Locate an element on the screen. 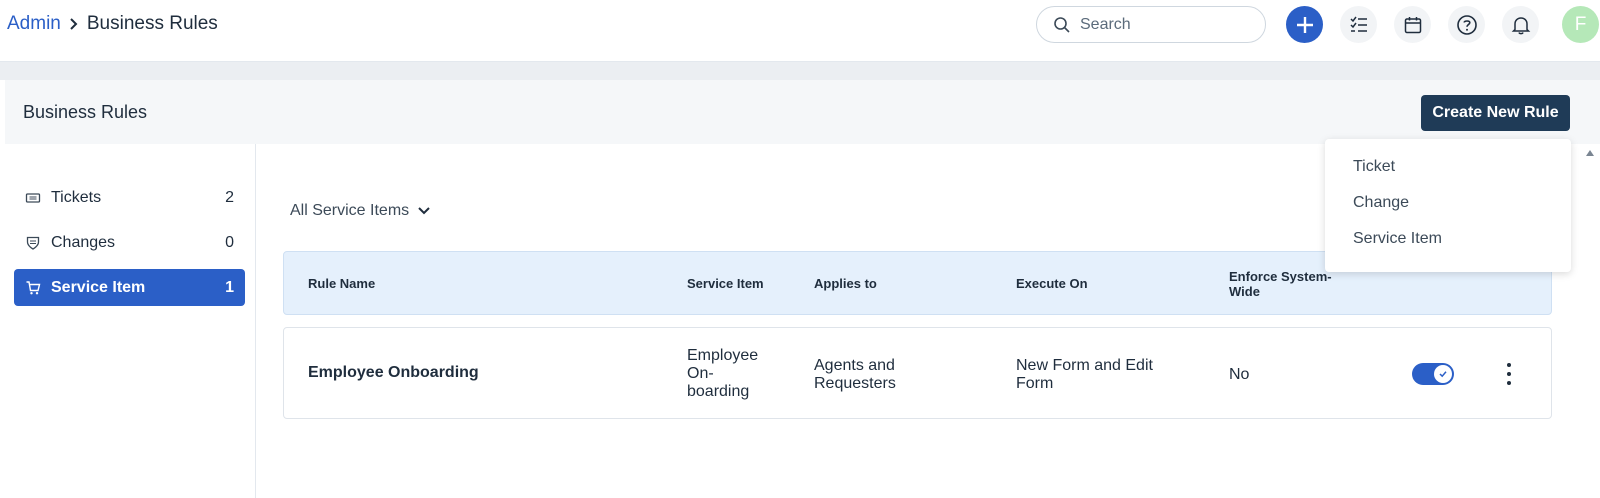 Image resolution: width=1600 pixels, height=498 pixels. sidebar-item-count: 2 is located at coordinates (229, 197).